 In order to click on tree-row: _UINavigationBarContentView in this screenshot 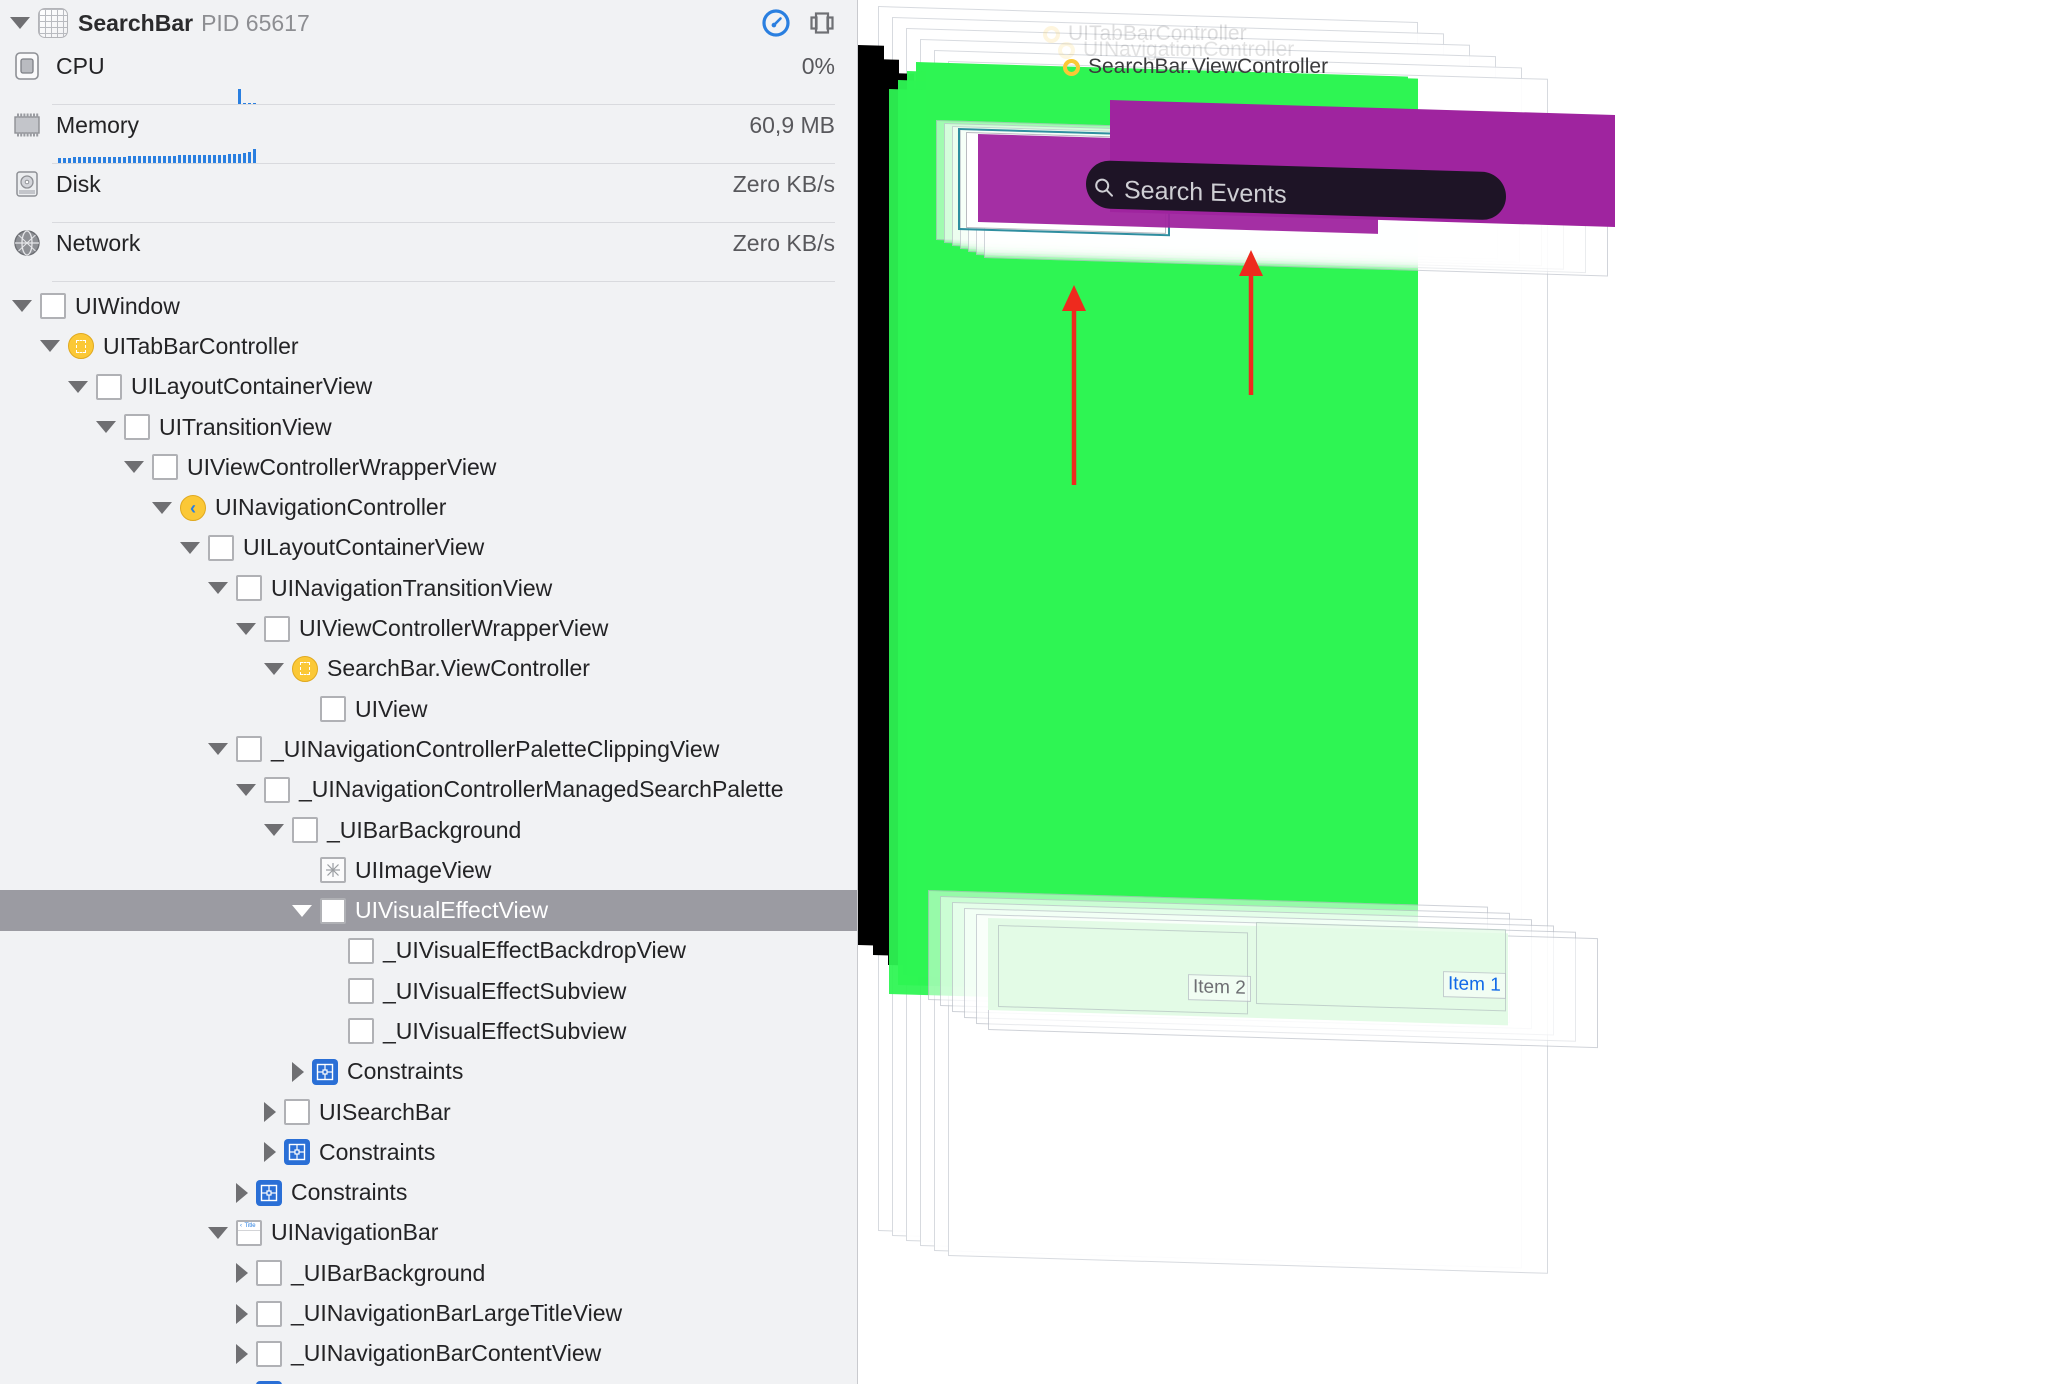, I will do `click(428, 1354)`.